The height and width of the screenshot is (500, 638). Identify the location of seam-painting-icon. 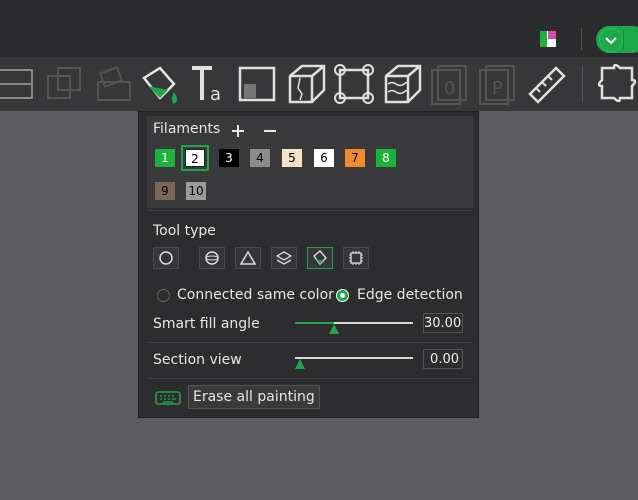
(307, 85).